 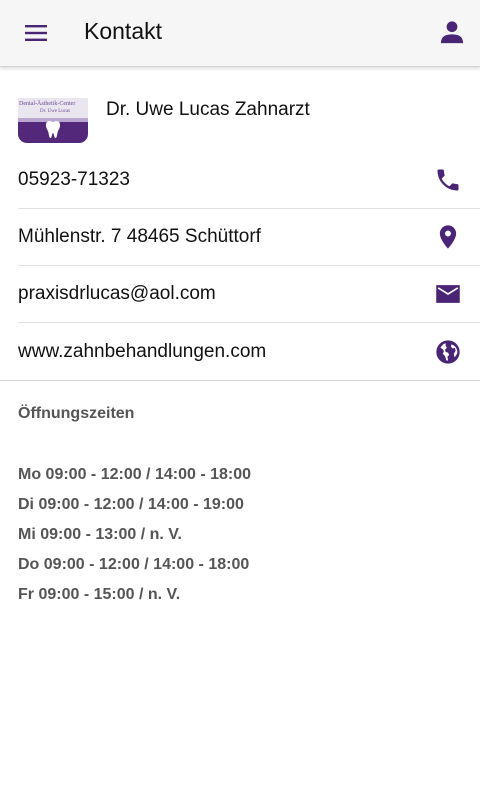 What do you see at coordinates (131, 504) in the screenshot?
I see `opening-hours-line: Di 09:00 - 12:00 / 14:00 - 19:00` at bounding box center [131, 504].